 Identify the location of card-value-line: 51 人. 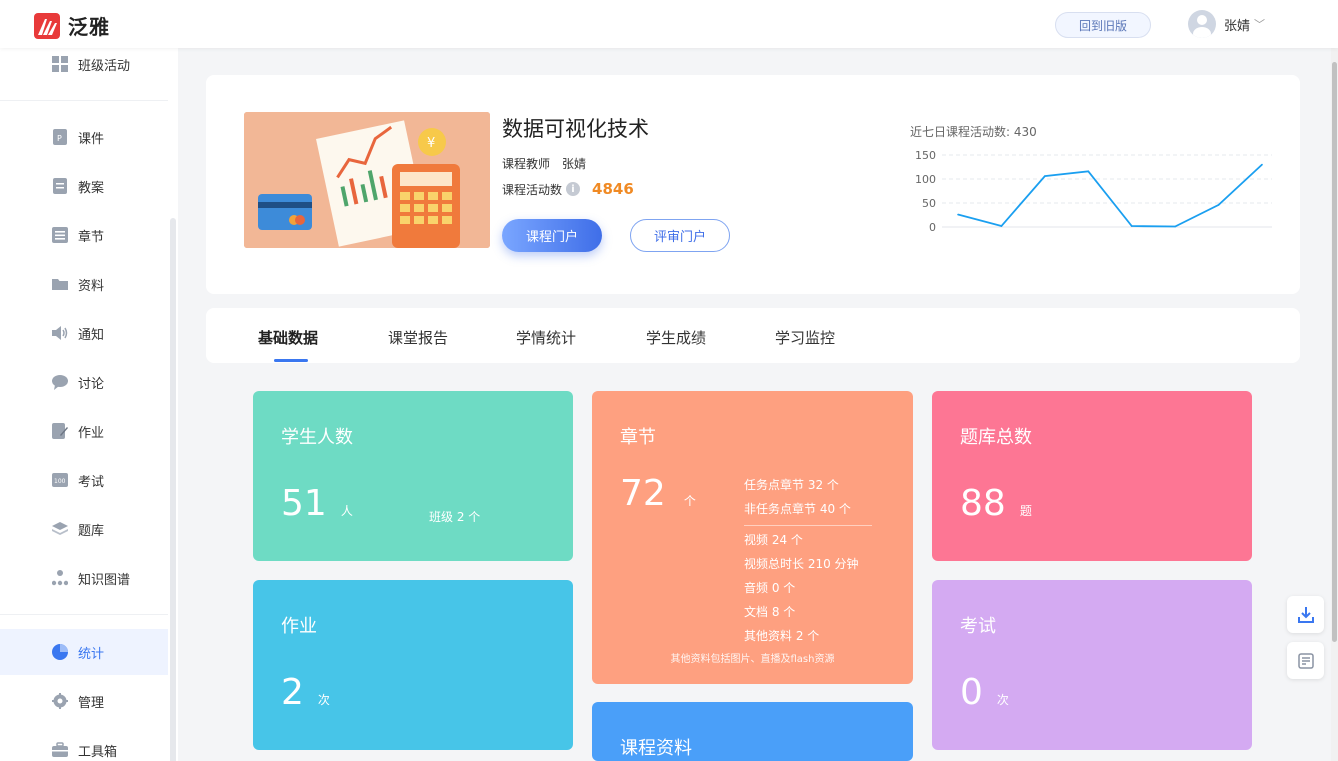
(317, 503).